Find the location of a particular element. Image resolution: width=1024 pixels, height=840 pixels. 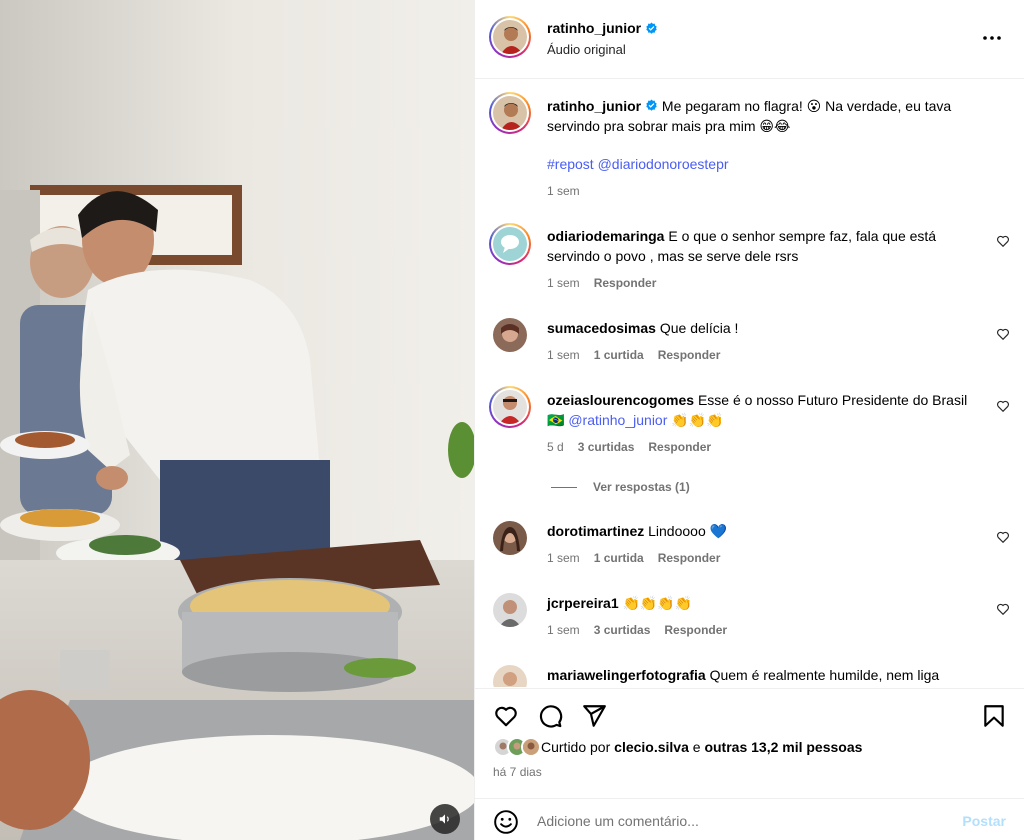

comment-username: ozeiaslourencogomes is located at coordinates (620, 400).